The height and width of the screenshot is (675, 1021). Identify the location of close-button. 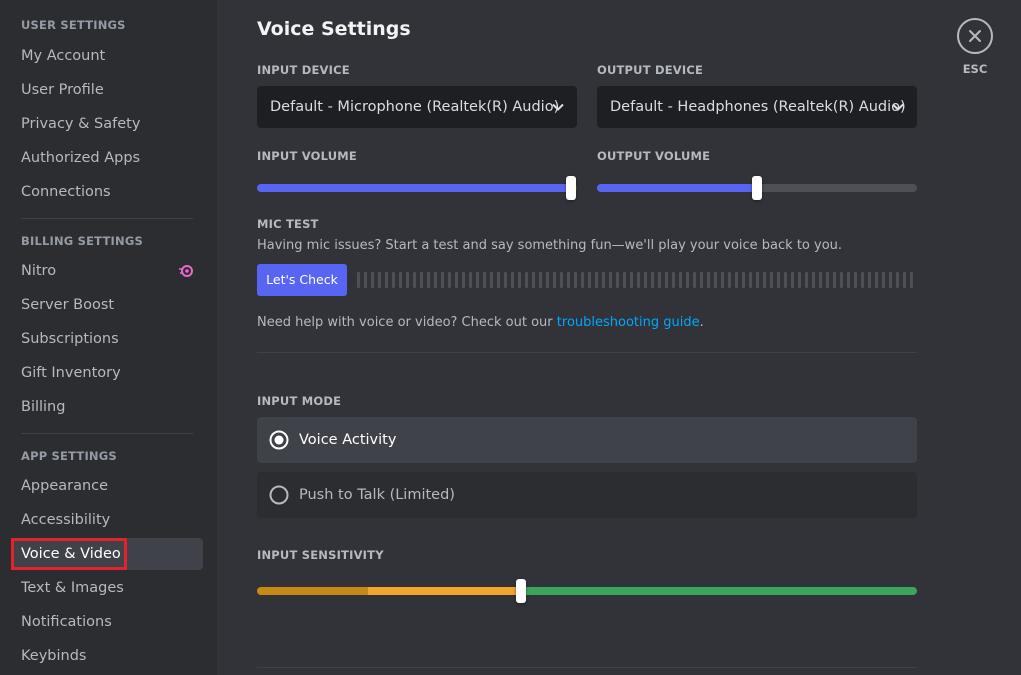
(975, 36).